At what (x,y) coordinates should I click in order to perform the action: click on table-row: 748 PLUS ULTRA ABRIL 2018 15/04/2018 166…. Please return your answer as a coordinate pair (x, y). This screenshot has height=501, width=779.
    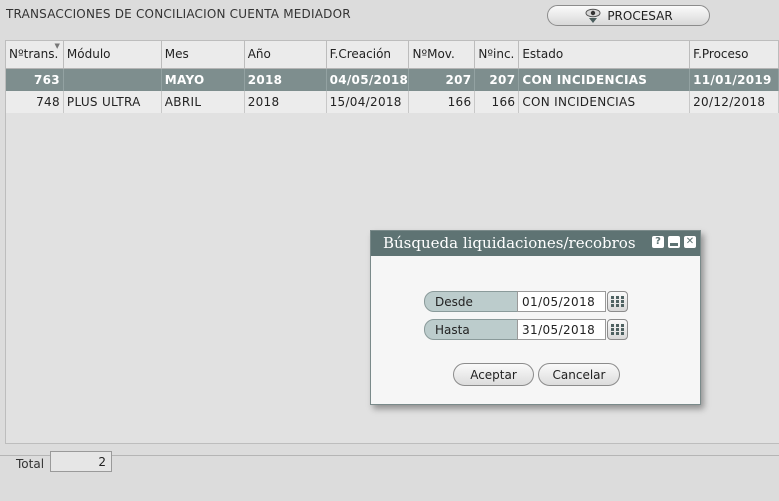
    Looking at the image, I should click on (392, 102).